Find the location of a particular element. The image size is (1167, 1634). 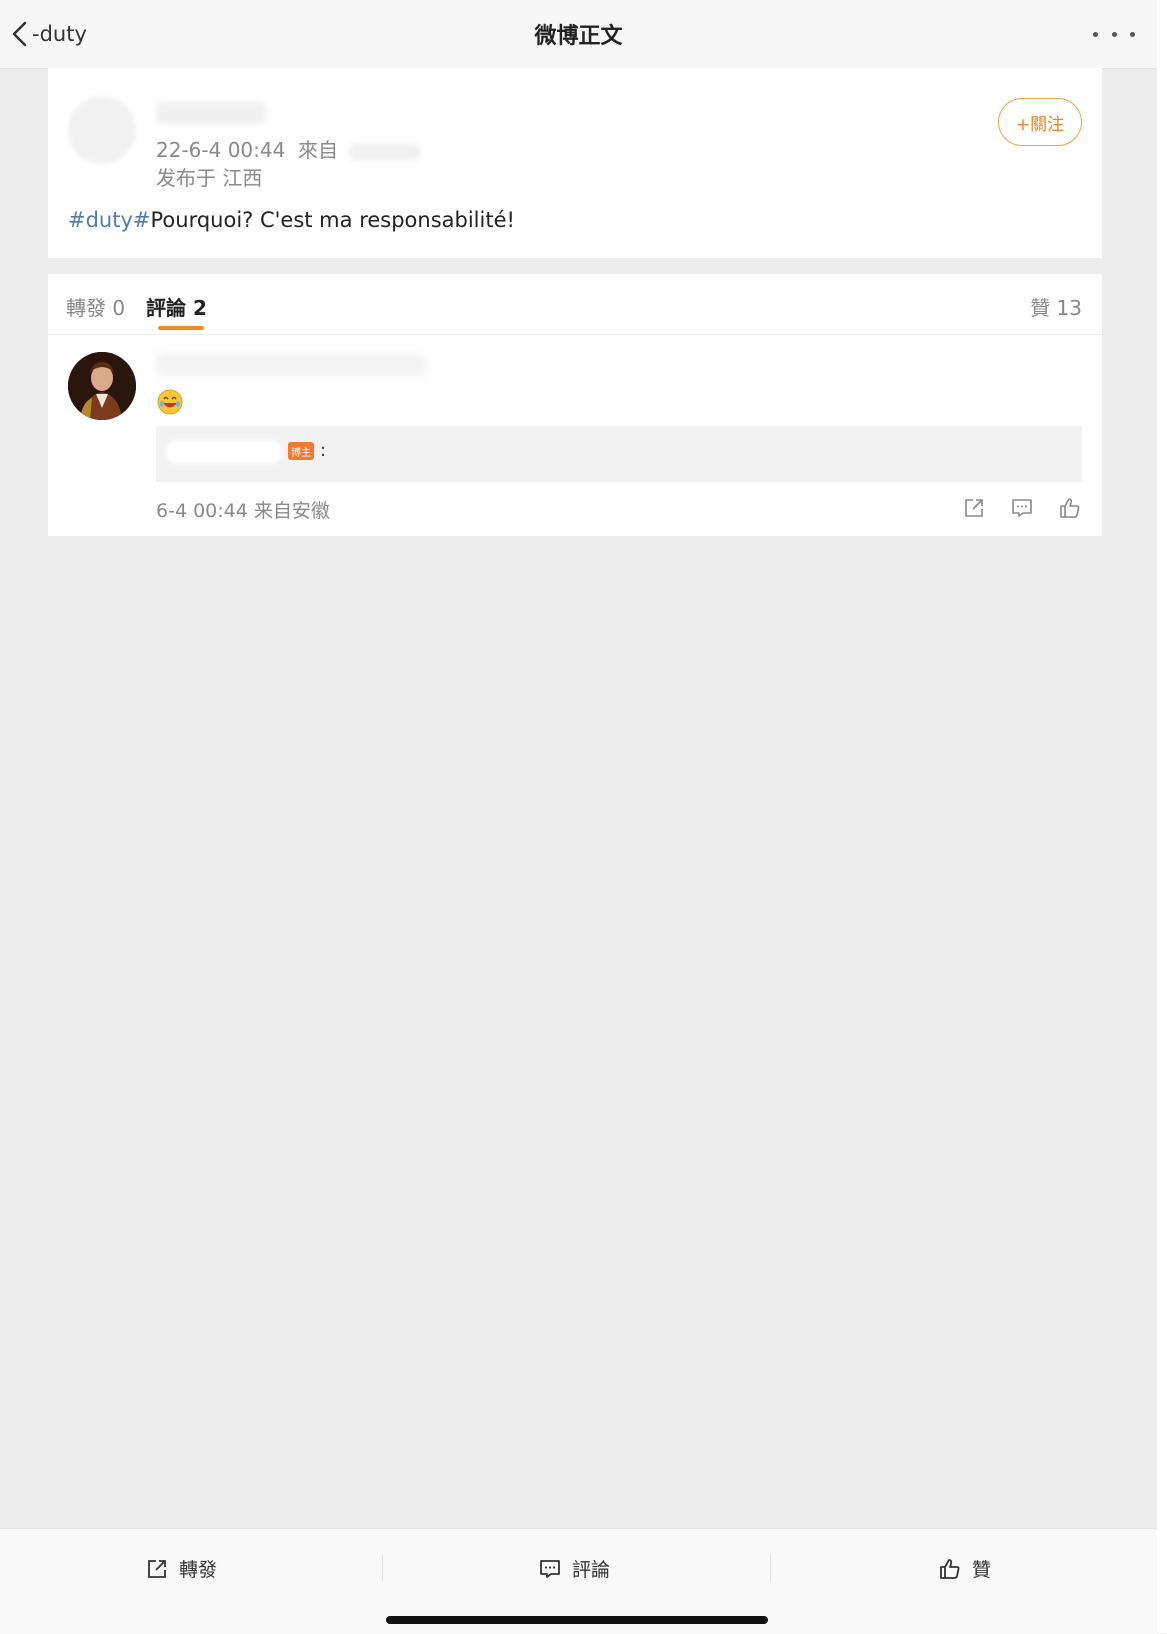

tab-likes: 贊 13 is located at coordinates (1056, 306).